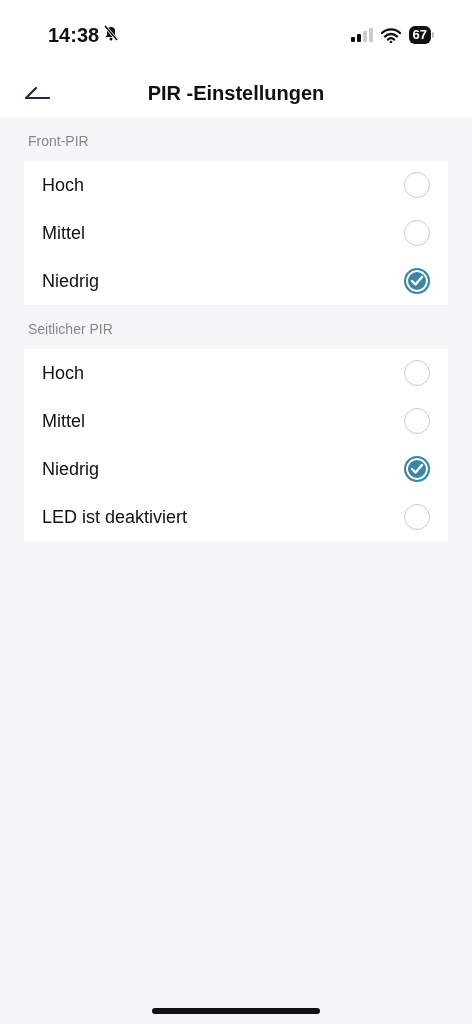 The width and height of the screenshot is (472, 1024). What do you see at coordinates (74, 35) in the screenshot?
I see `clock-time: 14:38` at bounding box center [74, 35].